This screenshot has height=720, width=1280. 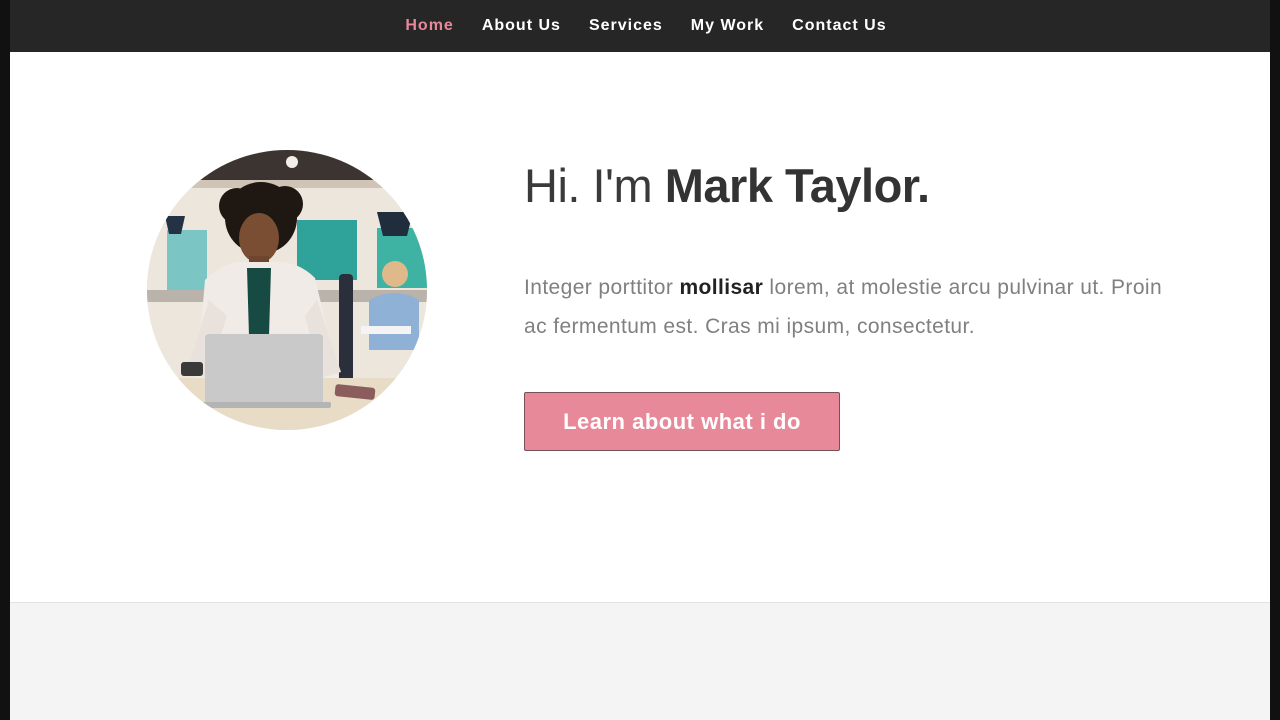 I want to click on nav-link-contact-us: Contact Us, so click(x=839, y=26).